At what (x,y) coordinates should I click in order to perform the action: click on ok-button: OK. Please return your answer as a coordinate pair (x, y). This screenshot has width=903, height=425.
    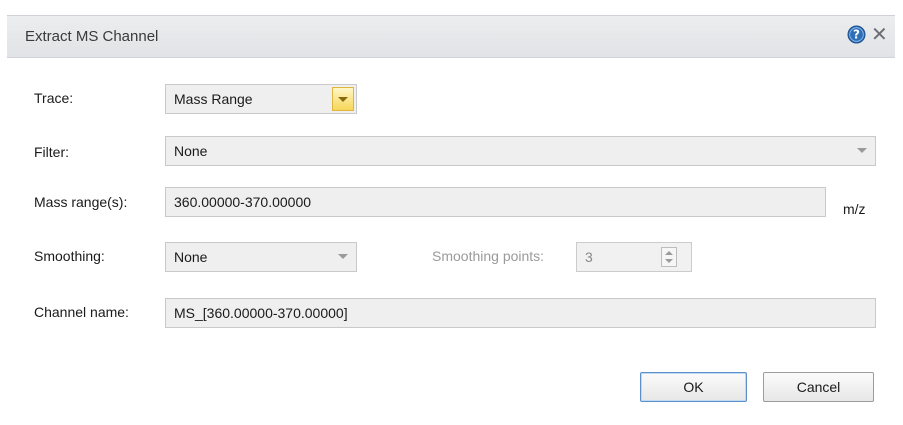
    Looking at the image, I should click on (693, 387).